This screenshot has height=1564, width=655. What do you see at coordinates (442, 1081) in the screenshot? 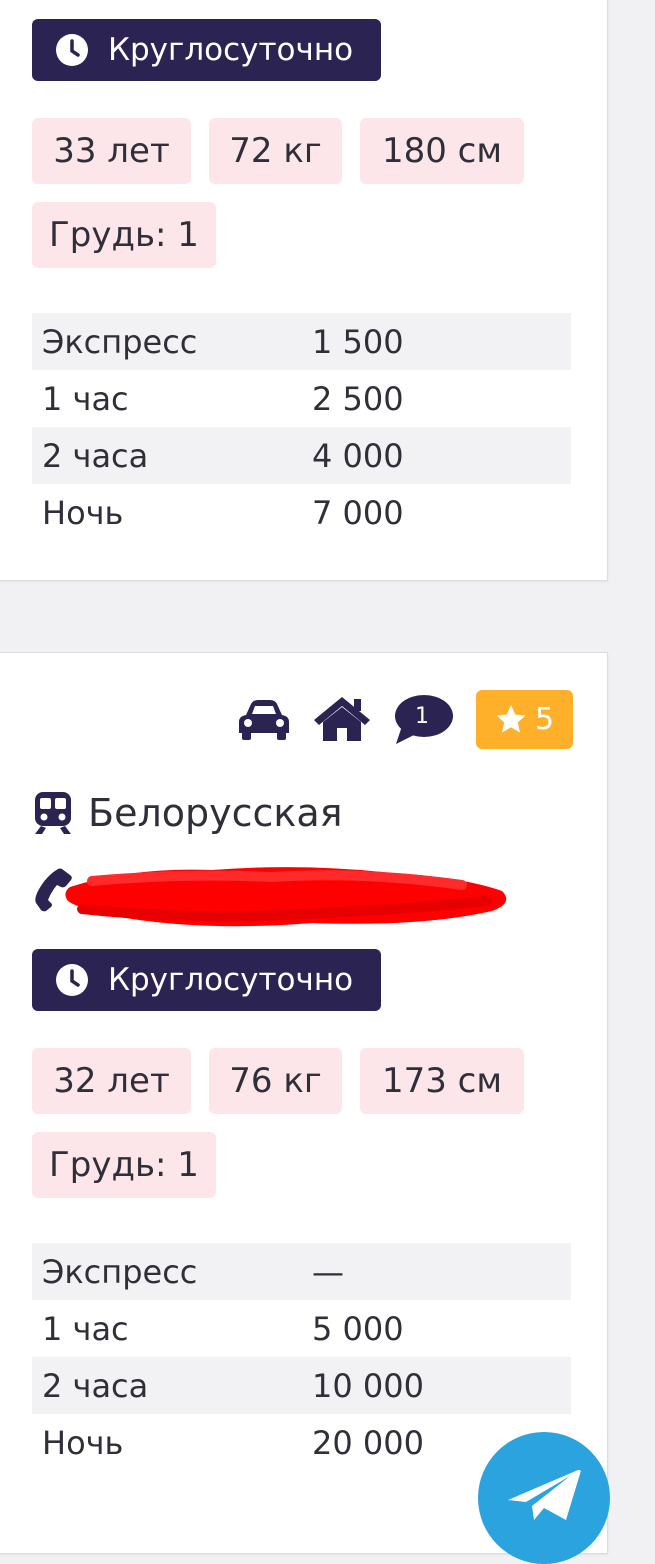
I see `height-chip: 173 см` at bounding box center [442, 1081].